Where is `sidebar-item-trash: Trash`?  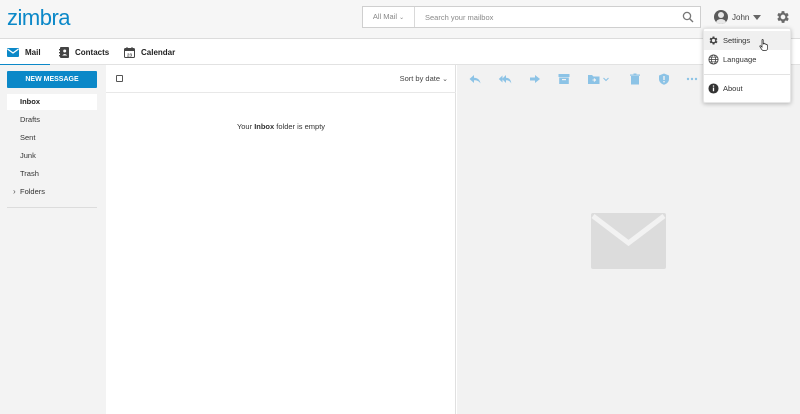 sidebar-item-trash: Trash is located at coordinates (52, 174).